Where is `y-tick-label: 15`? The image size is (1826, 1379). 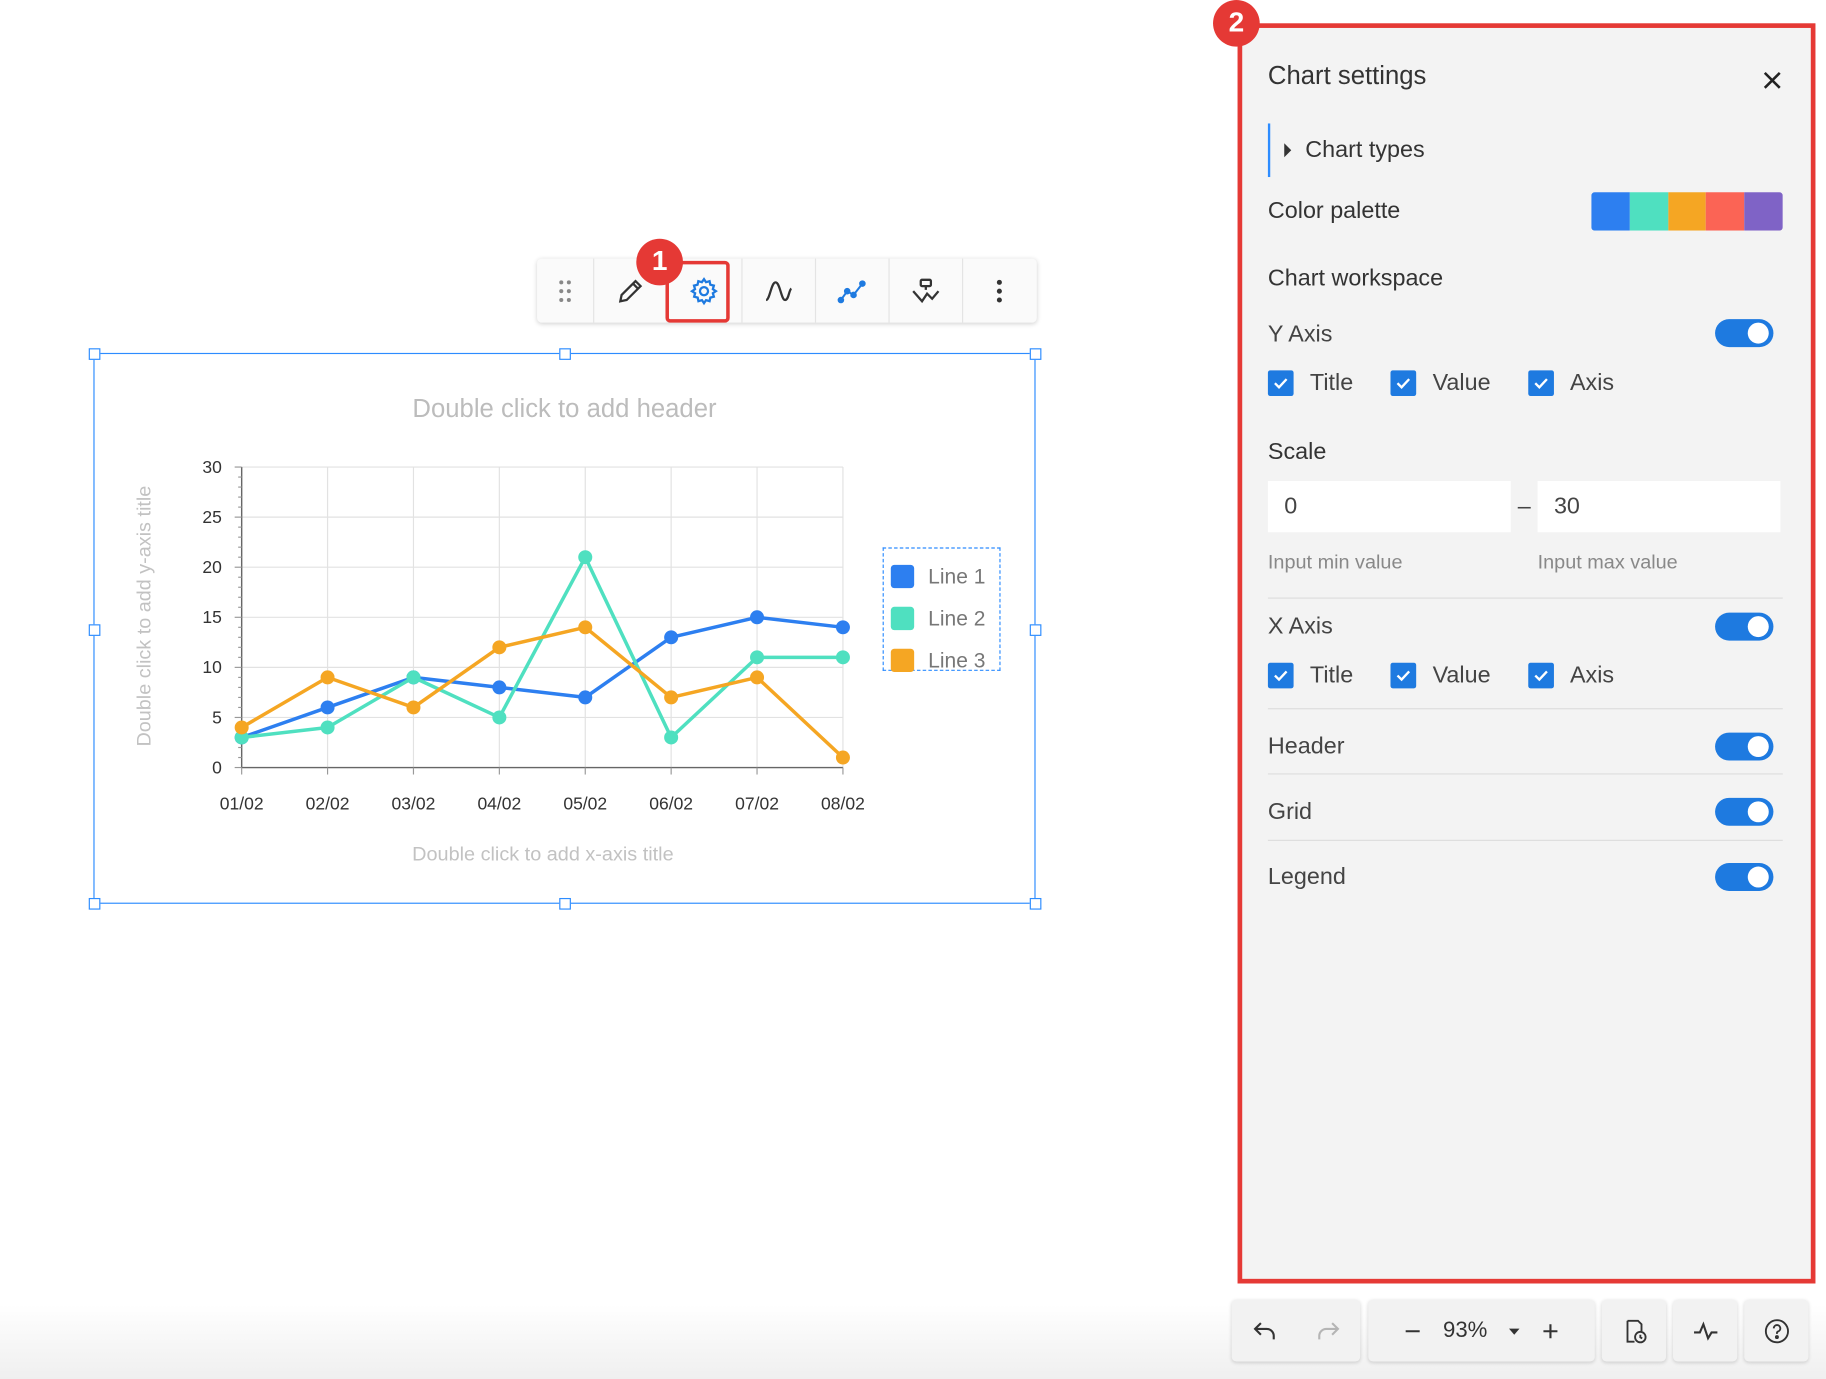 y-tick-label: 15 is located at coordinates (211, 617).